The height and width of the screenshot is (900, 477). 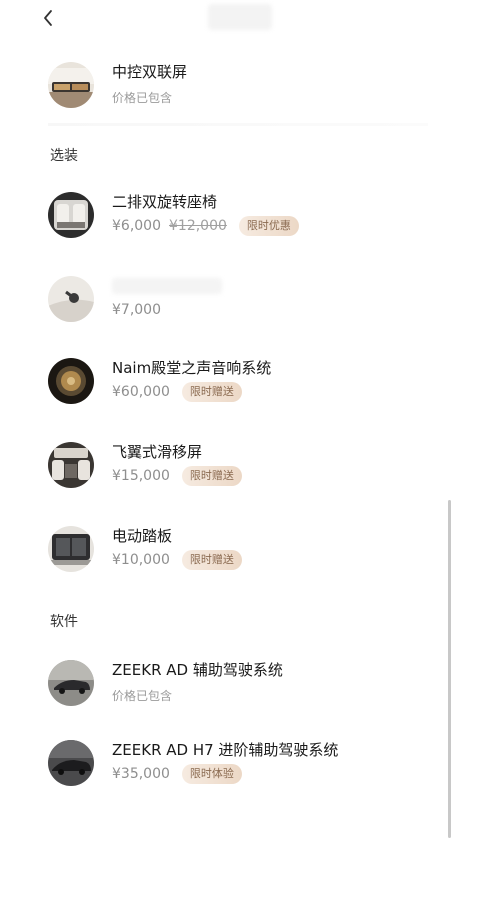 I want to click on sliding-screen-thumbnail, so click(x=71, y=465).